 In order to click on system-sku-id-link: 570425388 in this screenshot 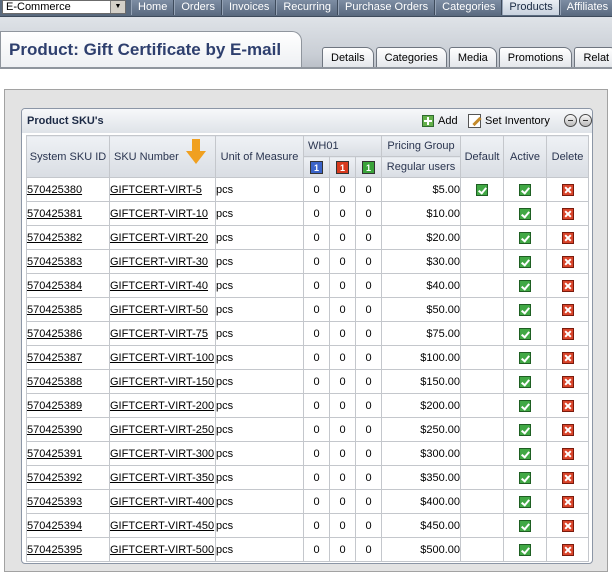, I will do `click(55, 382)`.